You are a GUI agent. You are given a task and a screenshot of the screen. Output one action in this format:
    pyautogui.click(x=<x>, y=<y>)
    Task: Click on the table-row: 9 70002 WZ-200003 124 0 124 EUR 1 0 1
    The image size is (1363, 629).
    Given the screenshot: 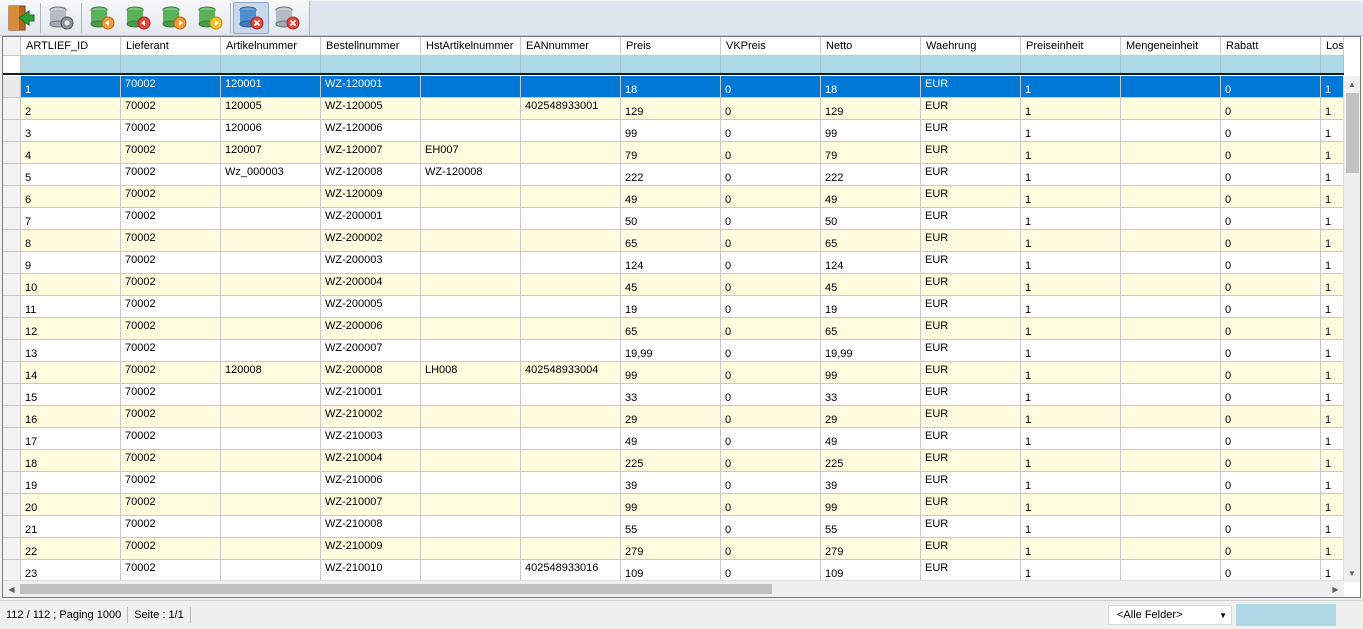 What is the action you would take?
    pyautogui.click(x=673, y=263)
    